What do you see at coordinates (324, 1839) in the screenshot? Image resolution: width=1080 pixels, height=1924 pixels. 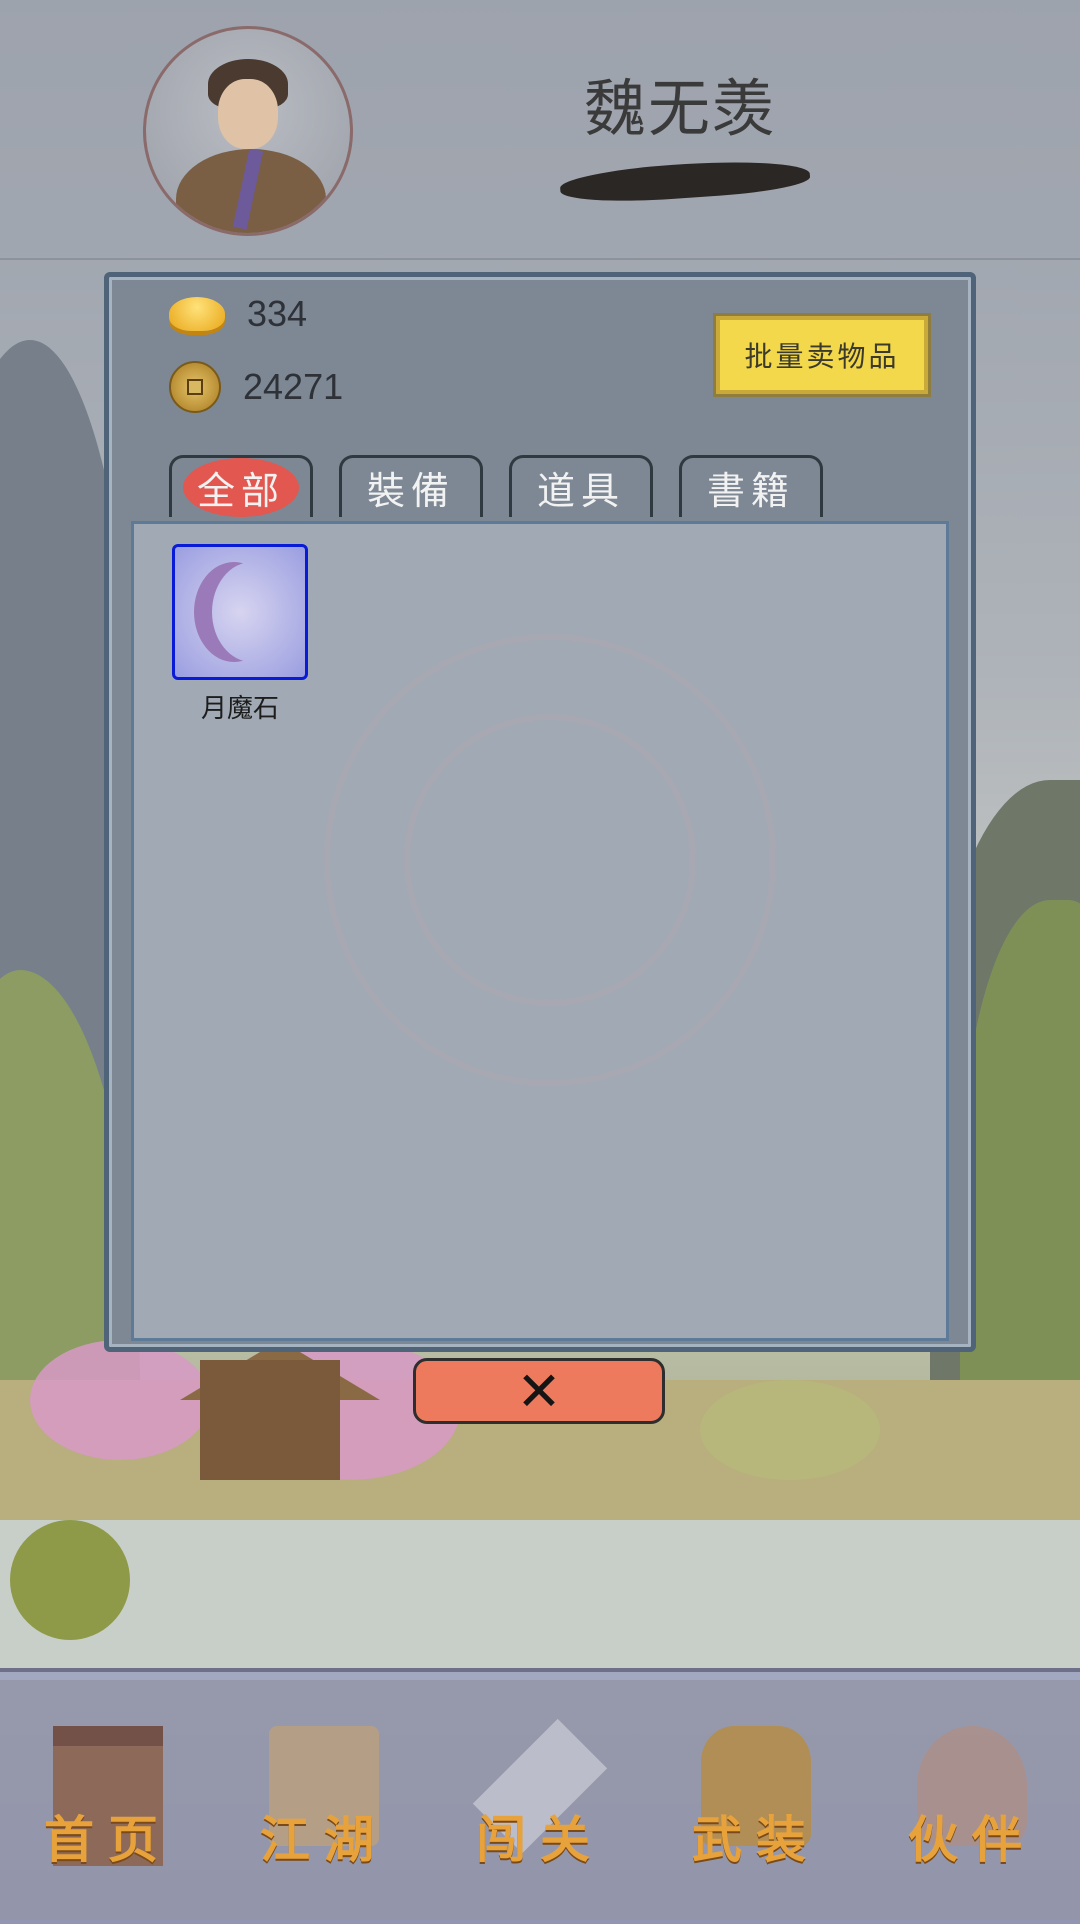 I see `nav-label: 江湖` at bounding box center [324, 1839].